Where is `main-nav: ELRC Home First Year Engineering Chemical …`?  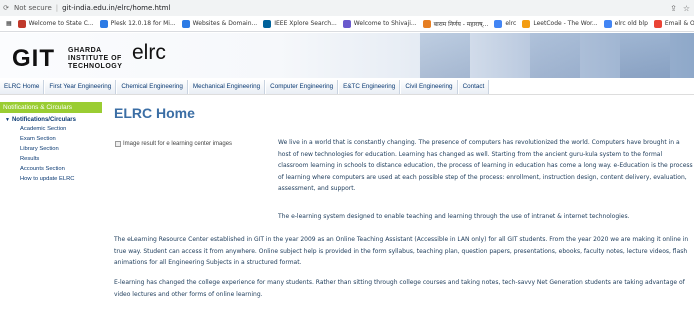
main-nav: ELRC Home First Year Engineering Chemical … is located at coordinates (347, 87).